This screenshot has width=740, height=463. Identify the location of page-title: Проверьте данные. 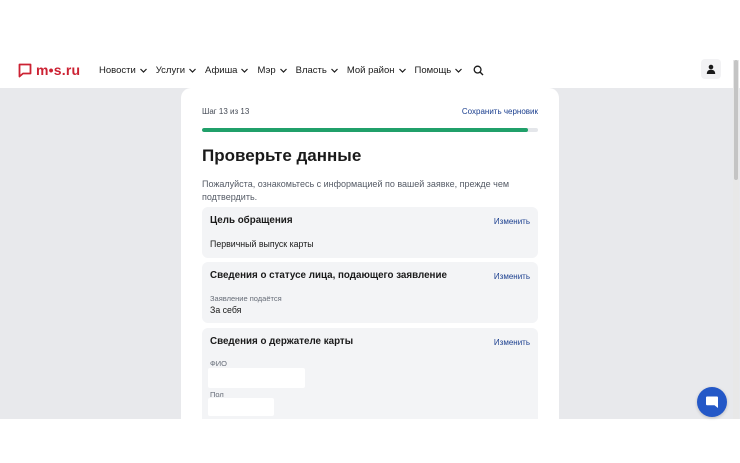
(282, 155).